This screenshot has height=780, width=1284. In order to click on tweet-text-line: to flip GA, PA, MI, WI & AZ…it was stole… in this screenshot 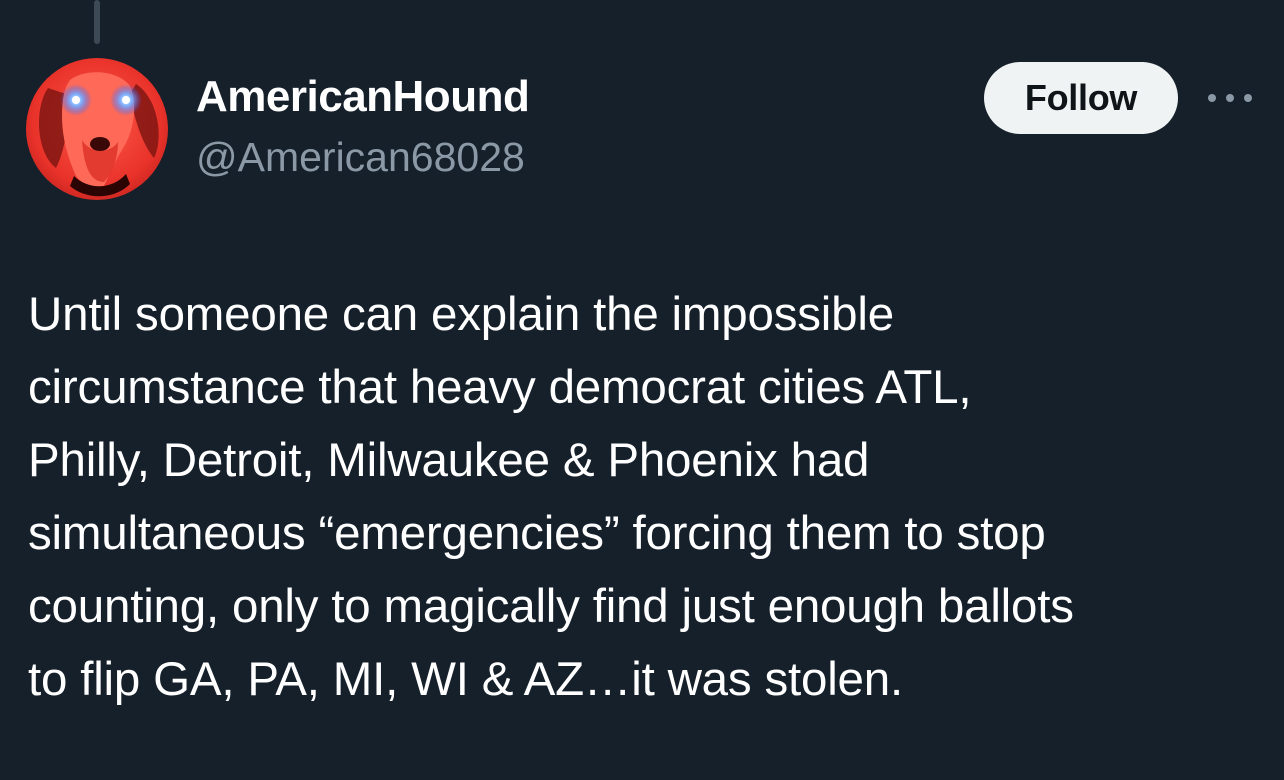, I will do `click(465, 679)`.